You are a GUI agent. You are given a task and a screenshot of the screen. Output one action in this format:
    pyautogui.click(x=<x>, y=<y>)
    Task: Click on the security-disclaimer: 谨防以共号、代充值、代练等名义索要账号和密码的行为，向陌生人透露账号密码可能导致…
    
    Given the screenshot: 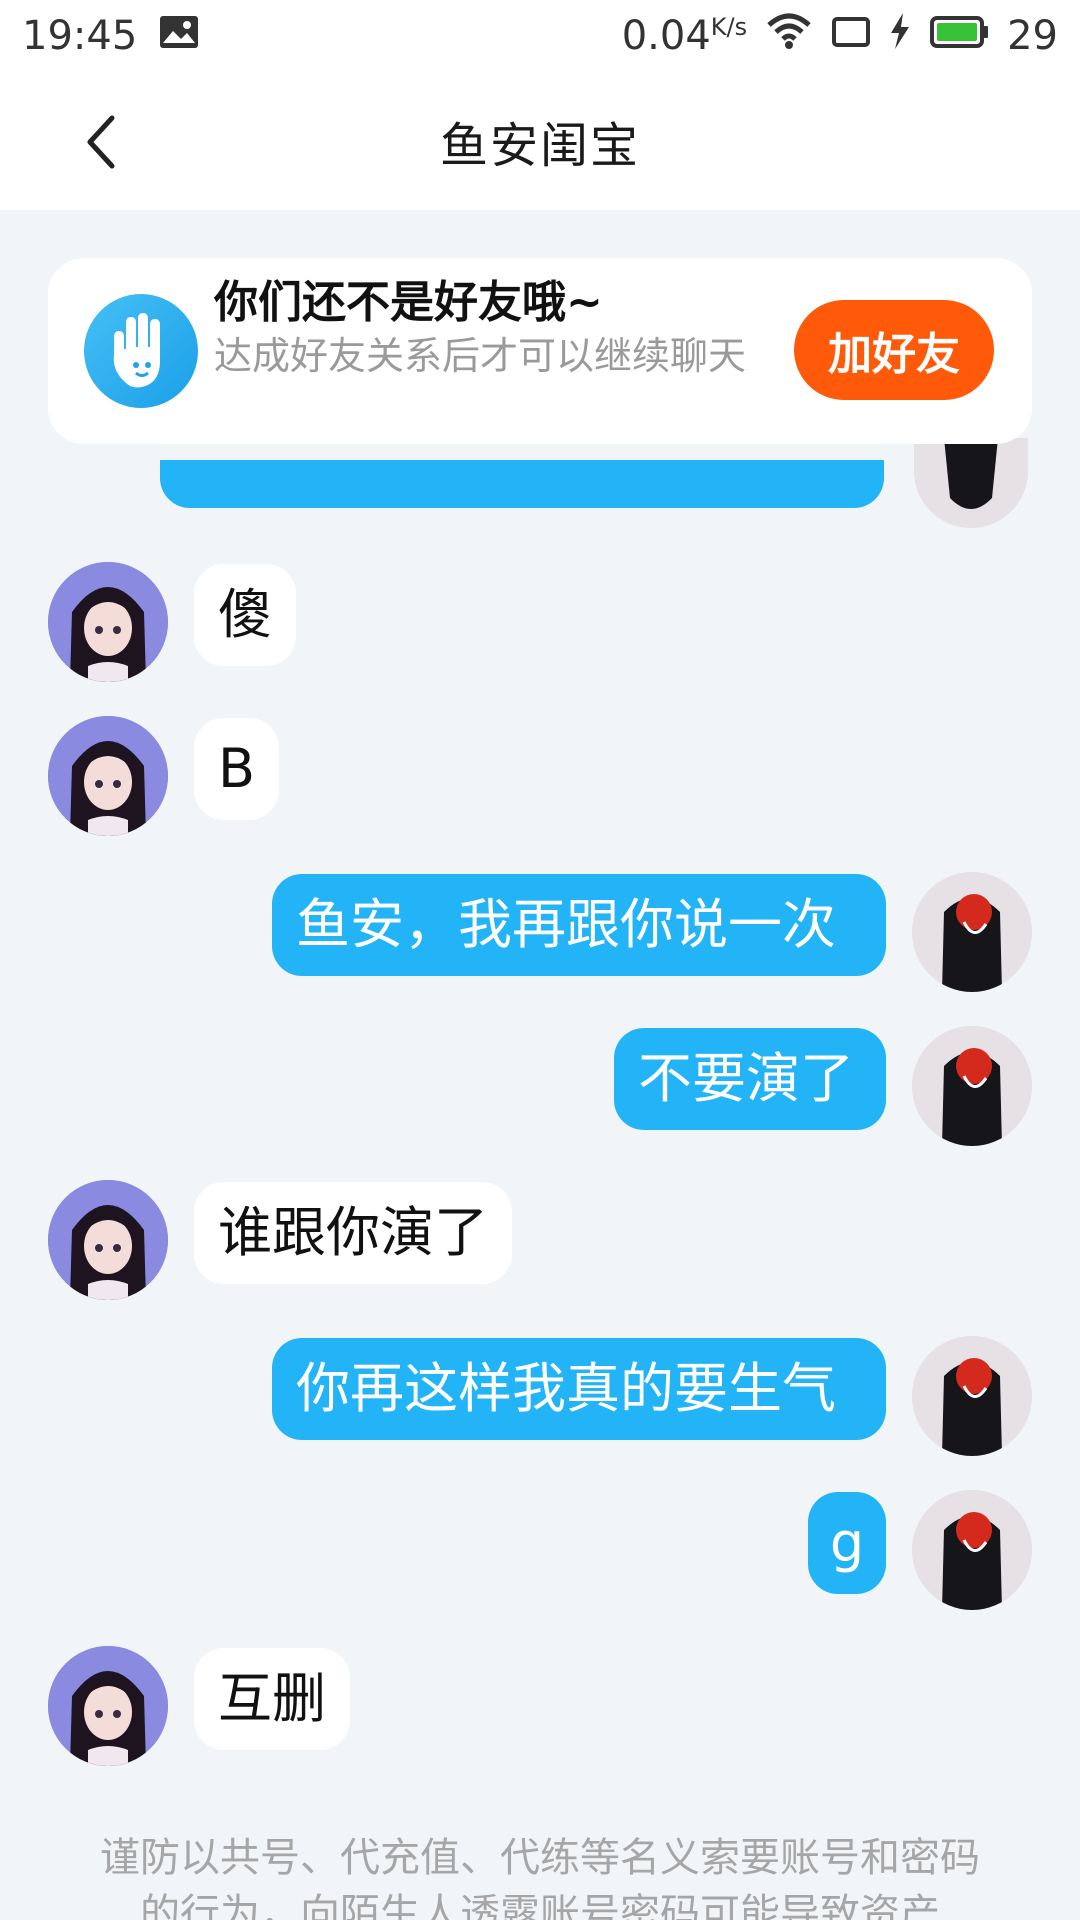 What is the action you would take?
    pyautogui.click(x=540, y=1877)
    